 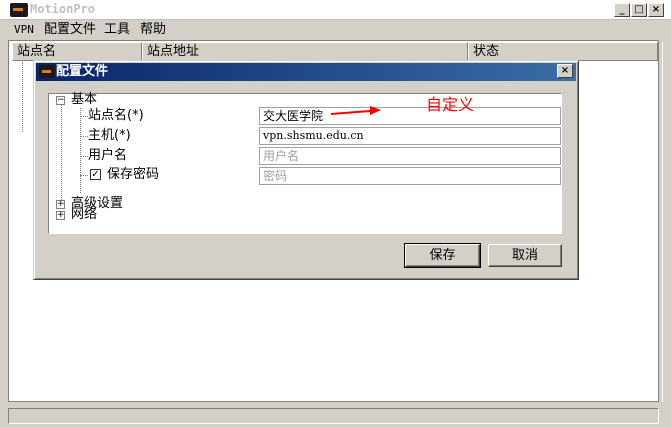 What do you see at coordinates (24, 30) in the screenshot?
I see `menu-vpn: VPN` at bounding box center [24, 30].